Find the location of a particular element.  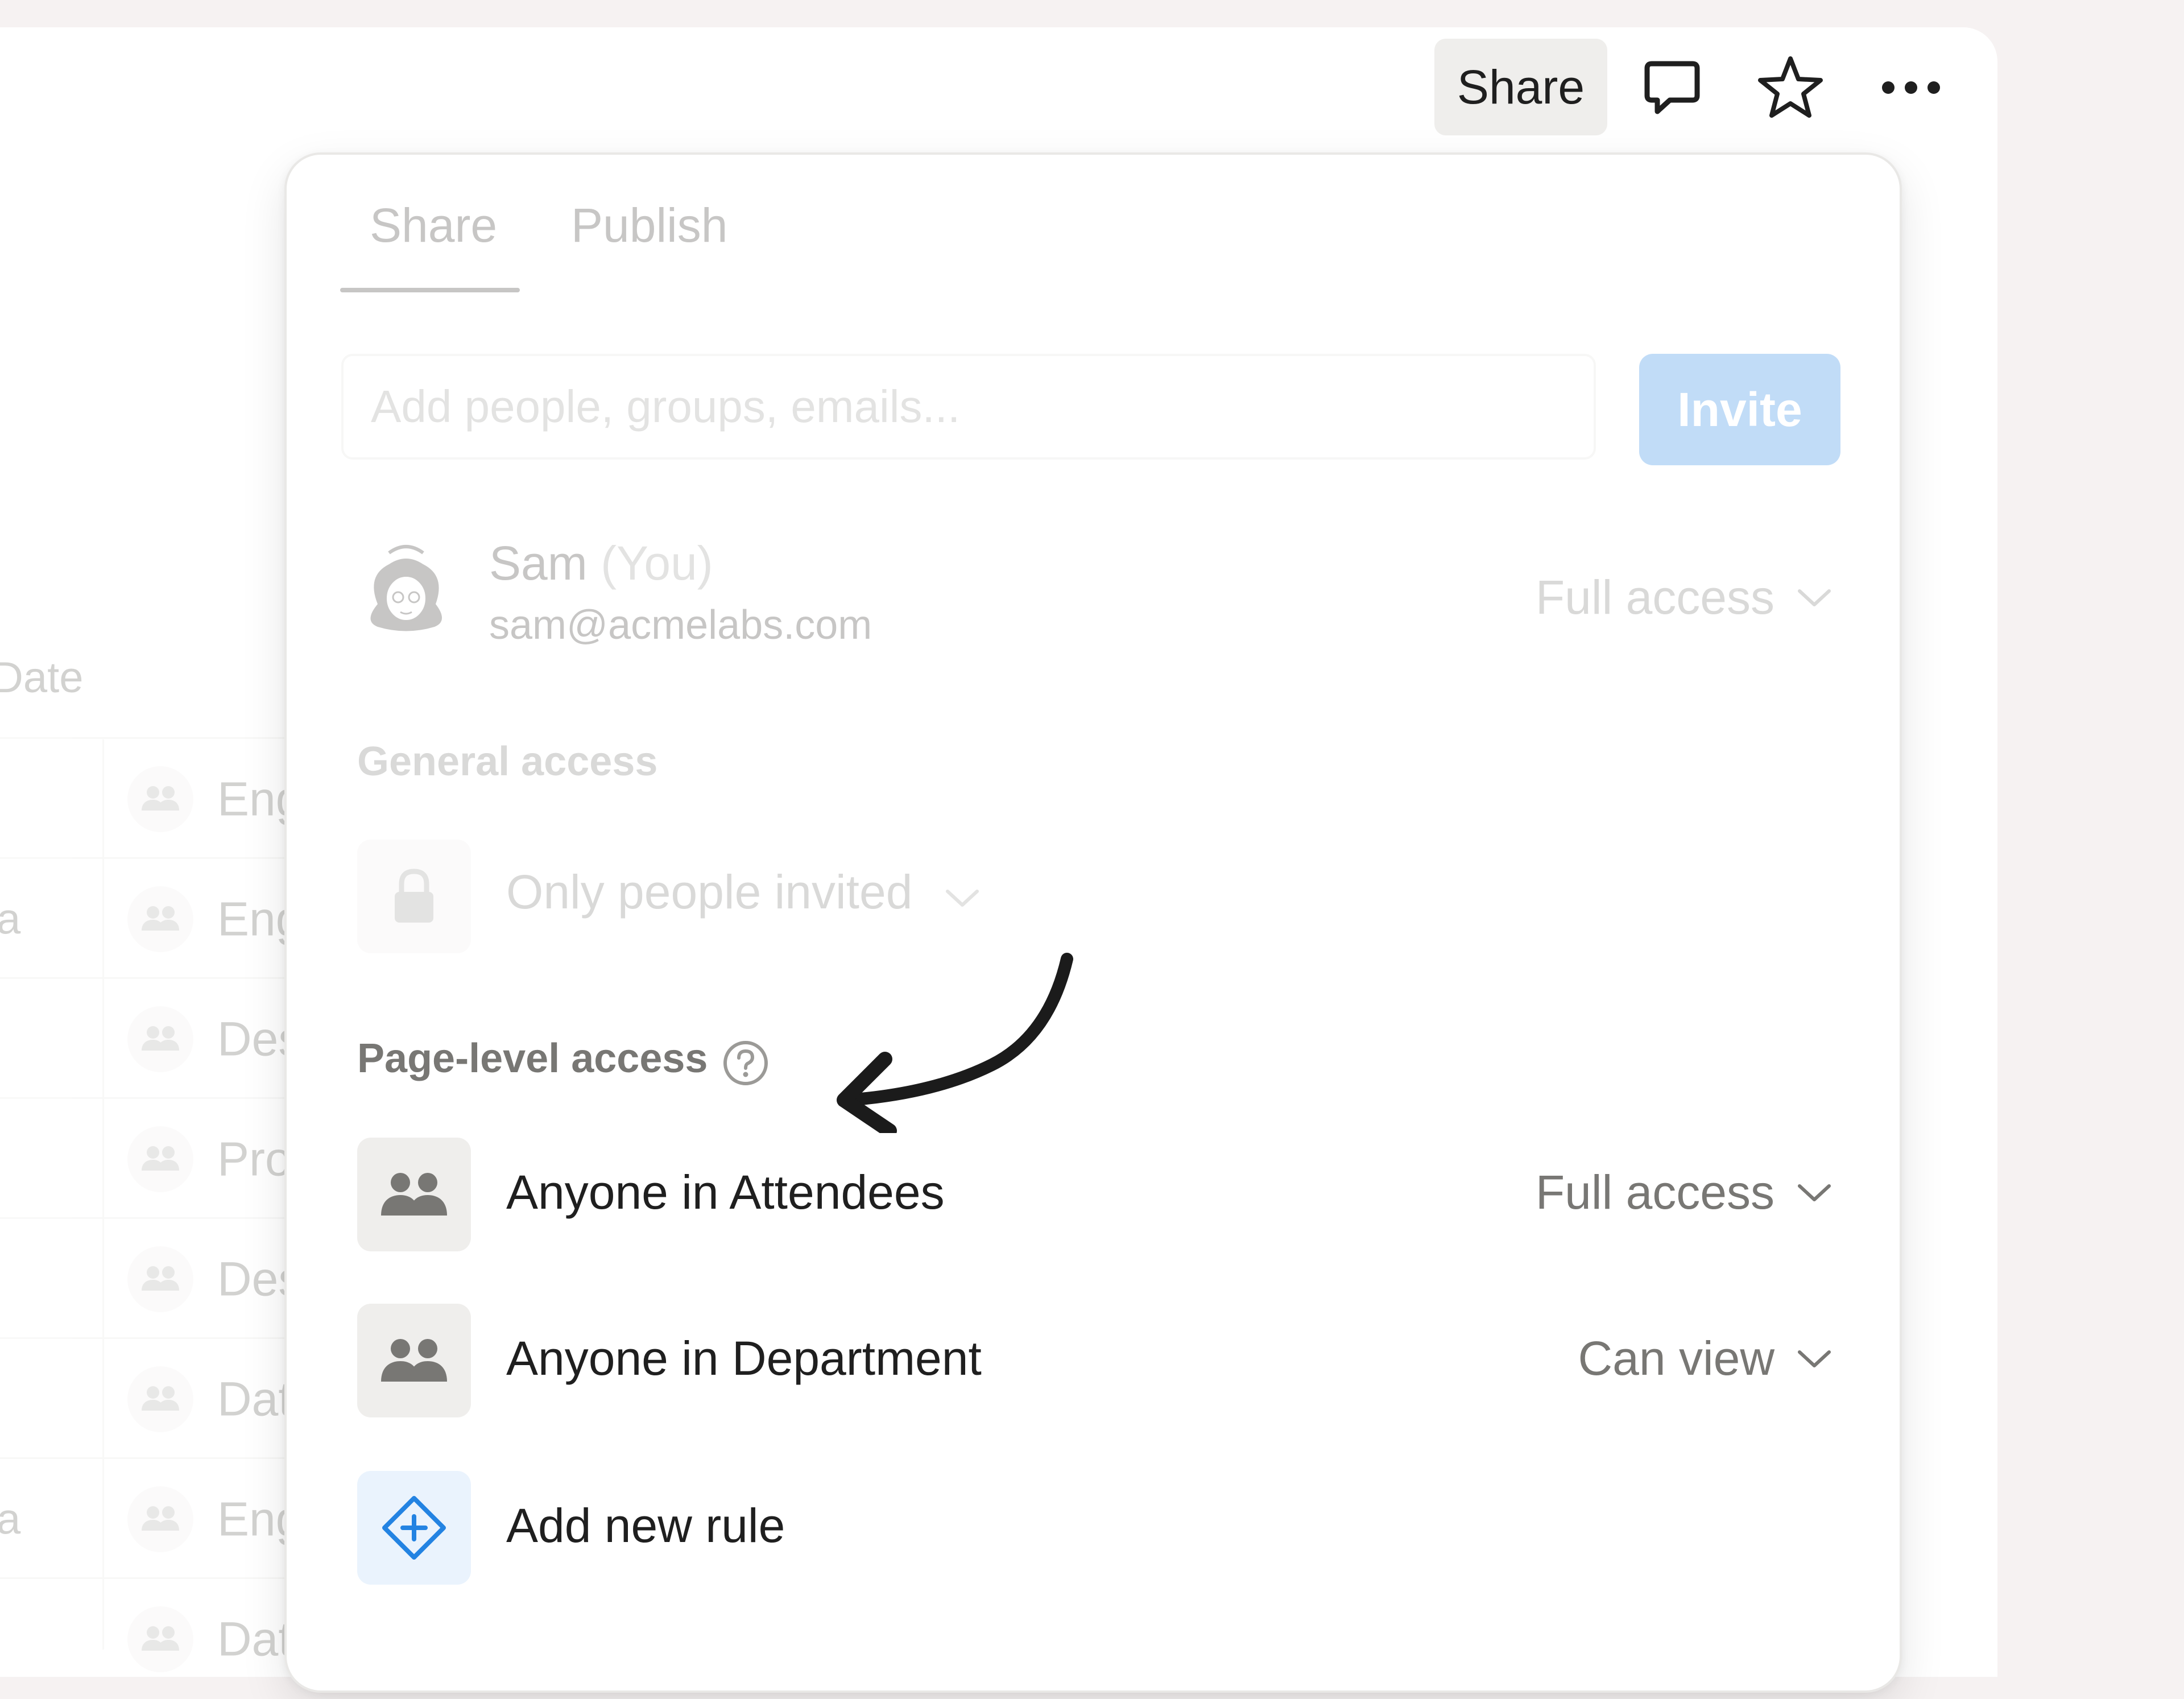

table-row: Pro is located at coordinates (148, 1158).